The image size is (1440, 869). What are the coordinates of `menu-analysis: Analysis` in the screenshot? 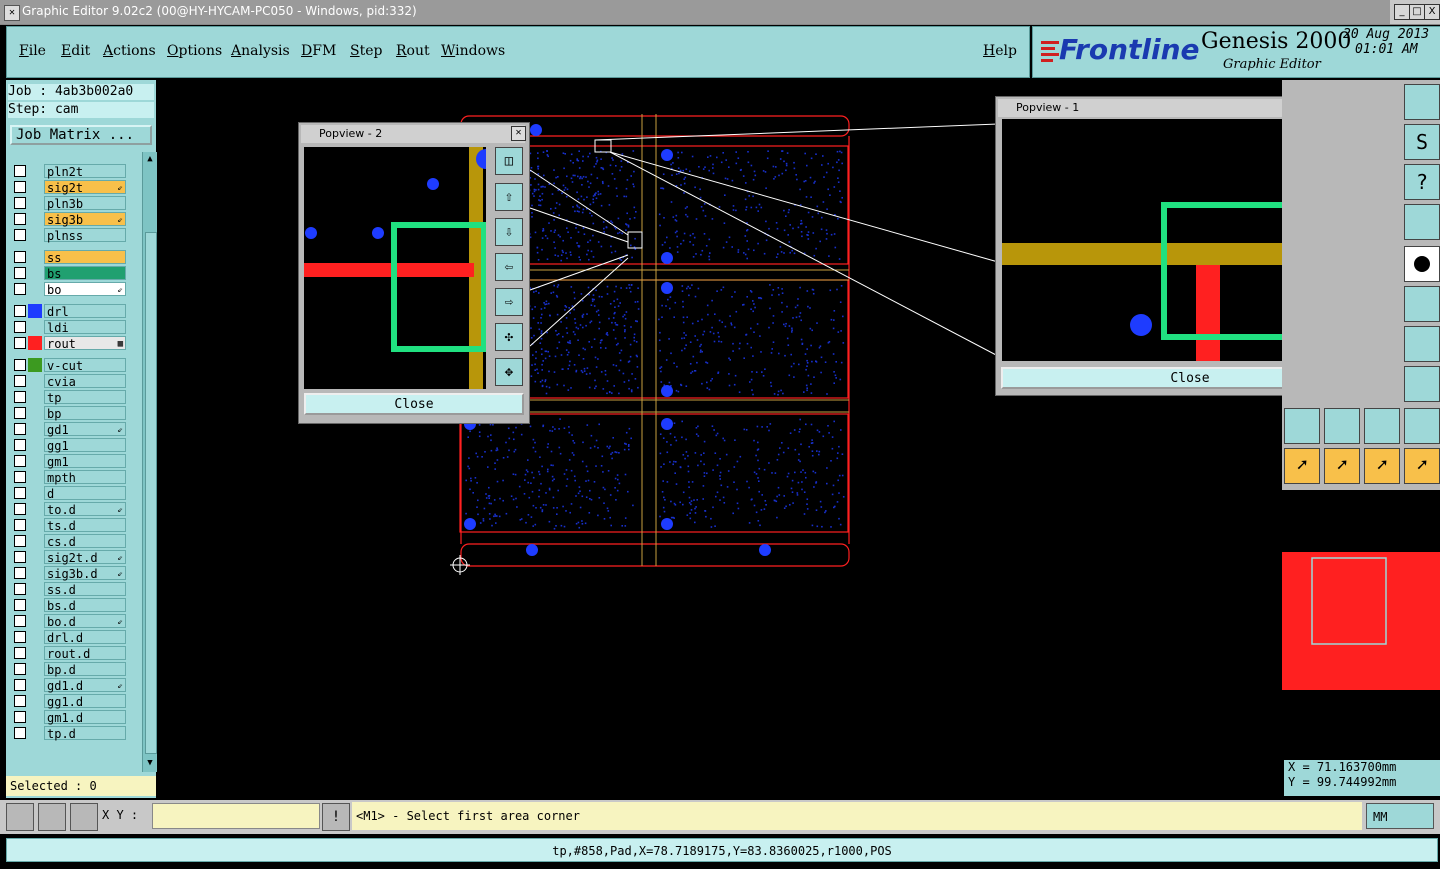 It's located at (260, 51).